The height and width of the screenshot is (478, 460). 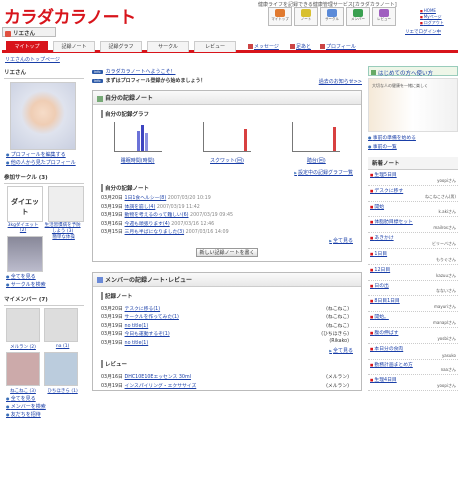 I want to click on new-note-item: 生理4日目yoopiさん, so click(x=413, y=383).